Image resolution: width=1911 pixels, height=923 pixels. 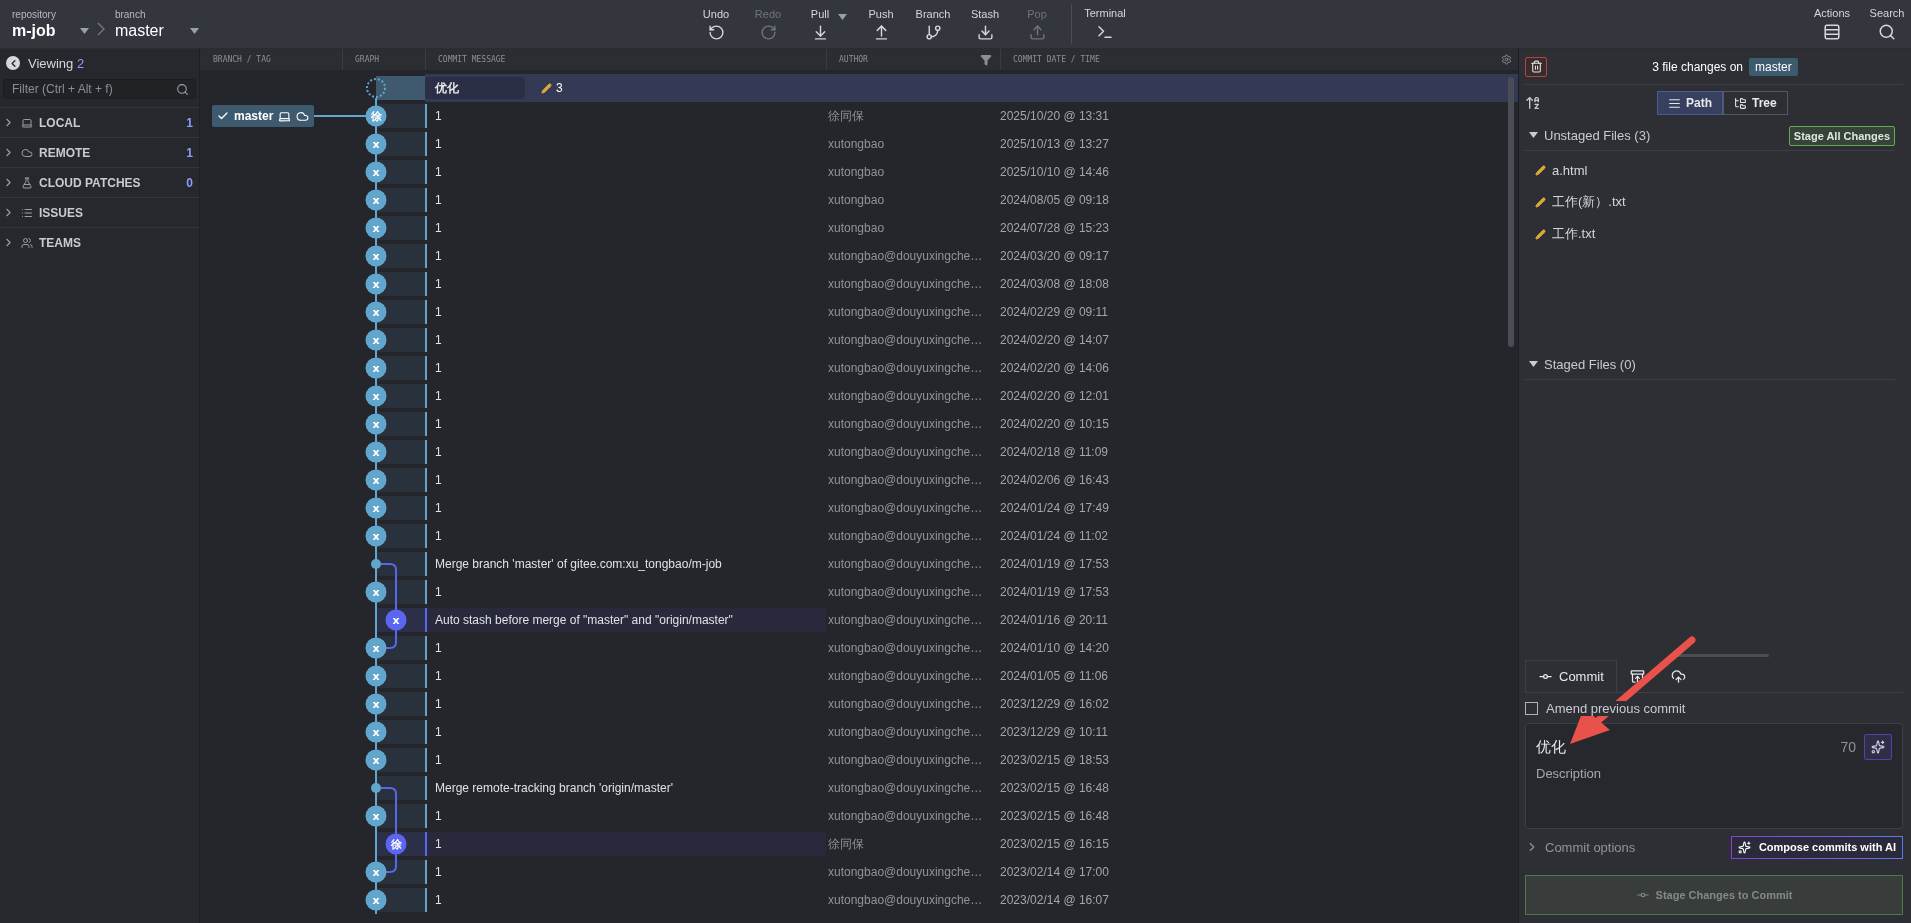 I want to click on file-item: 工作(新）.txt, so click(x=1714, y=202).